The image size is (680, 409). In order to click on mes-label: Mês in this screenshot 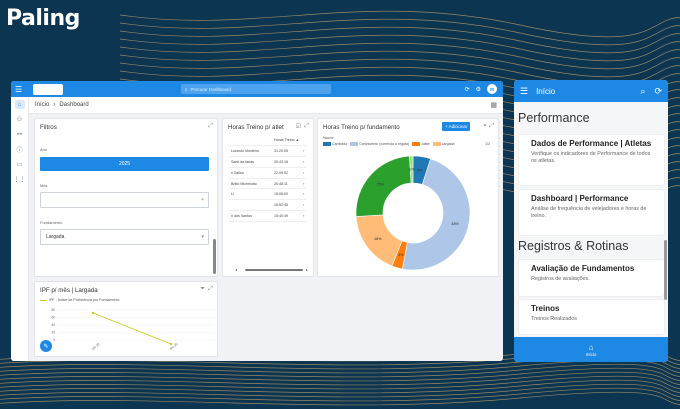, I will do `click(44, 185)`.